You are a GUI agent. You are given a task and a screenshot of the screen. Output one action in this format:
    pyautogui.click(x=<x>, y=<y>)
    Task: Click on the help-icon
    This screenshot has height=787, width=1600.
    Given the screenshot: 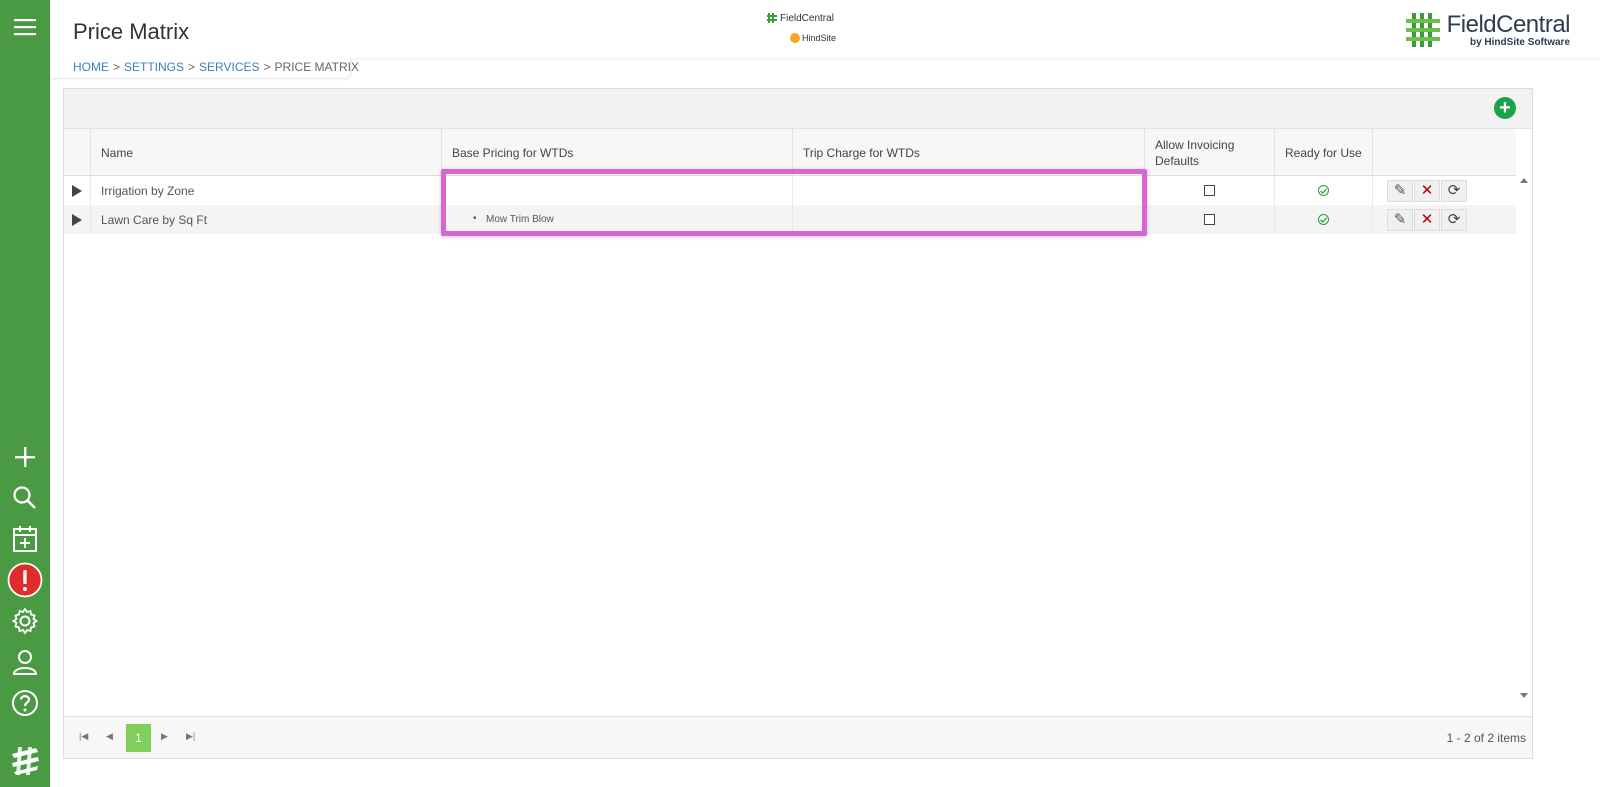 What is the action you would take?
    pyautogui.click(x=25, y=703)
    